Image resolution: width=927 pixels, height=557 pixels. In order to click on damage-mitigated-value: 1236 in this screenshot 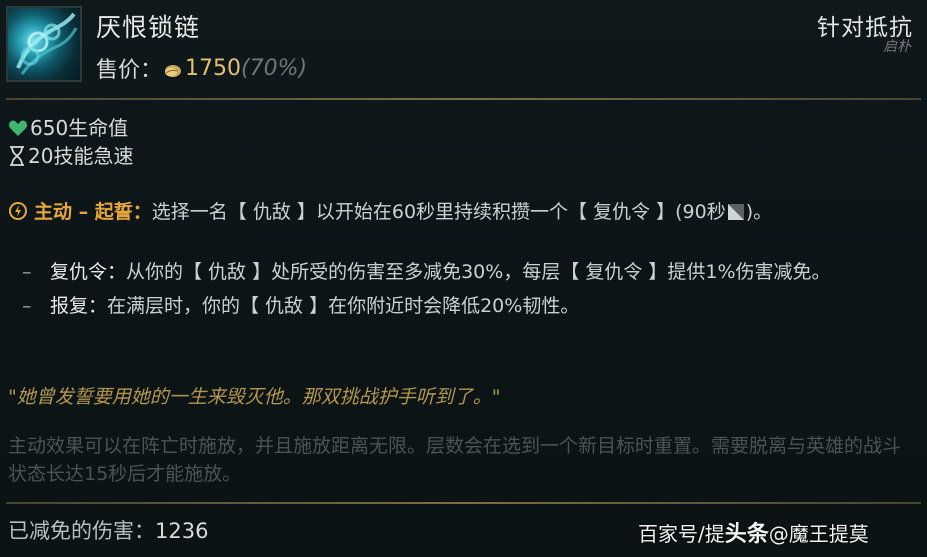, I will do `click(182, 531)`.